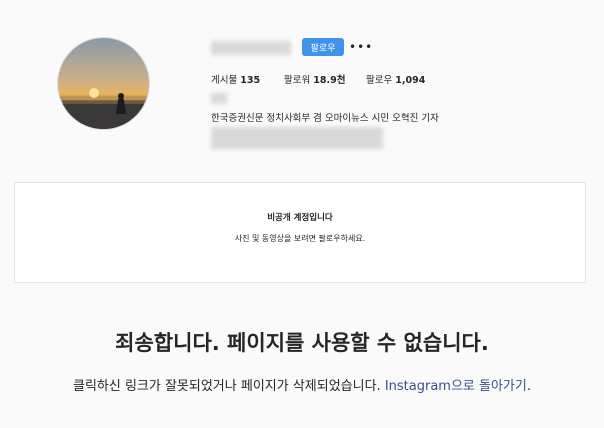 The height and width of the screenshot is (428, 604). I want to click on stat-posts-label: 게시물, so click(224, 80).